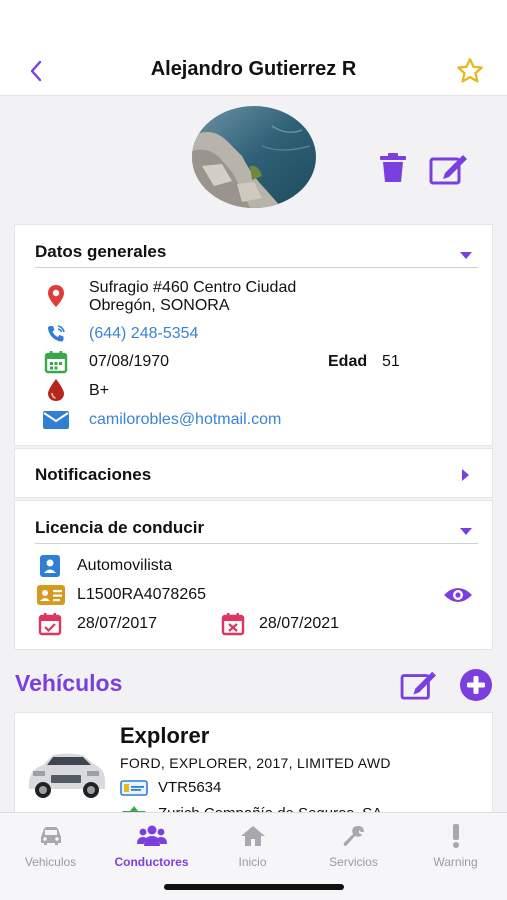 The image size is (507, 900). What do you see at coordinates (255, 763) in the screenshot?
I see `vehicle-details: FORD, EXPLORER, 2017, LIMITED AWD` at bounding box center [255, 763].